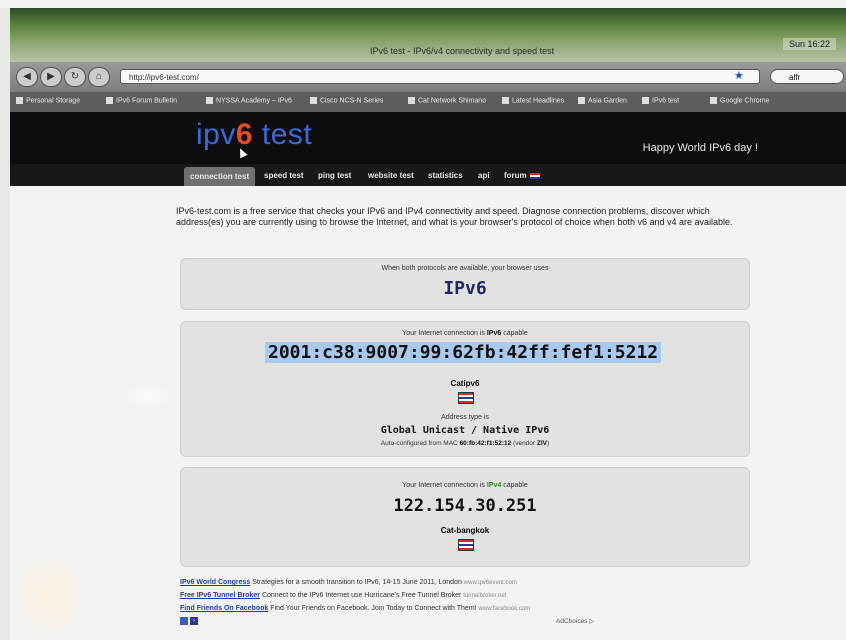  I want to click on chevron-left-icon: ◀, so click(27, 76).